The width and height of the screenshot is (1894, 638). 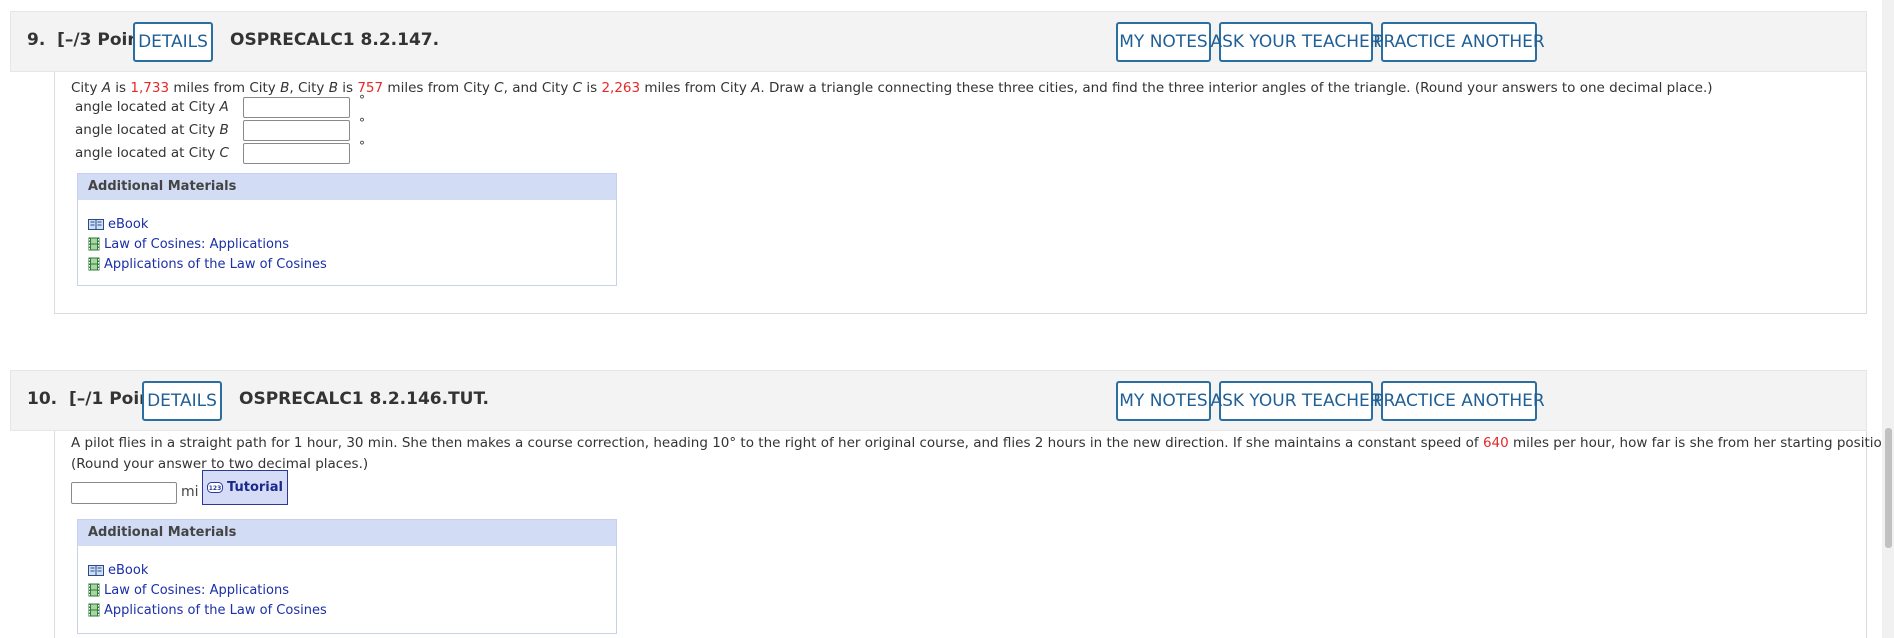 What do you see at coordinates (190, 492) in the screenshot?
I see `unit-label: mi` at bounding box center [190, 492].